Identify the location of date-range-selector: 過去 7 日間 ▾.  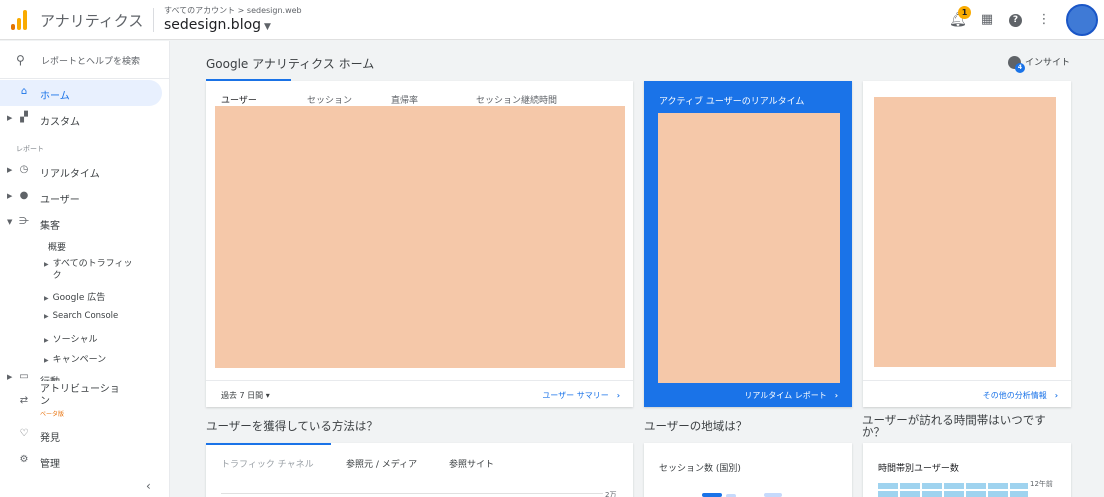
(245, 395).